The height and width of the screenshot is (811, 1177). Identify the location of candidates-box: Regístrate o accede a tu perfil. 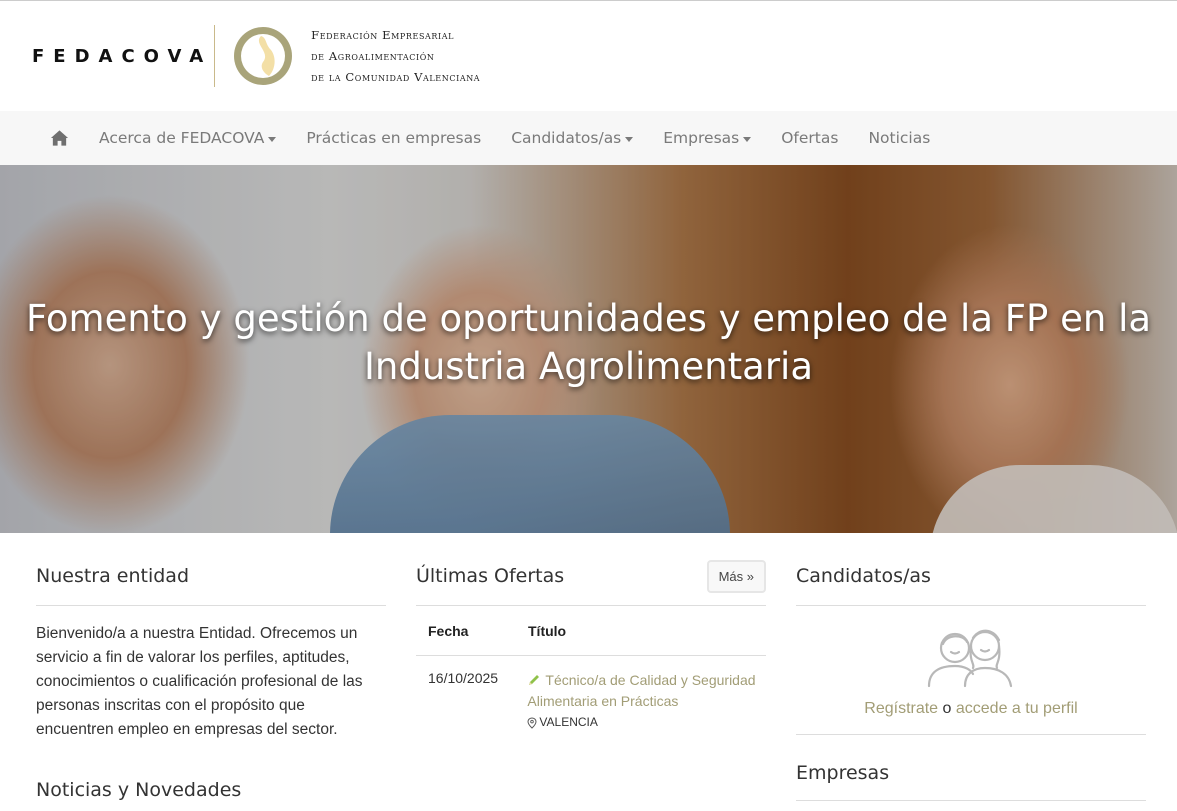
(971, 670).